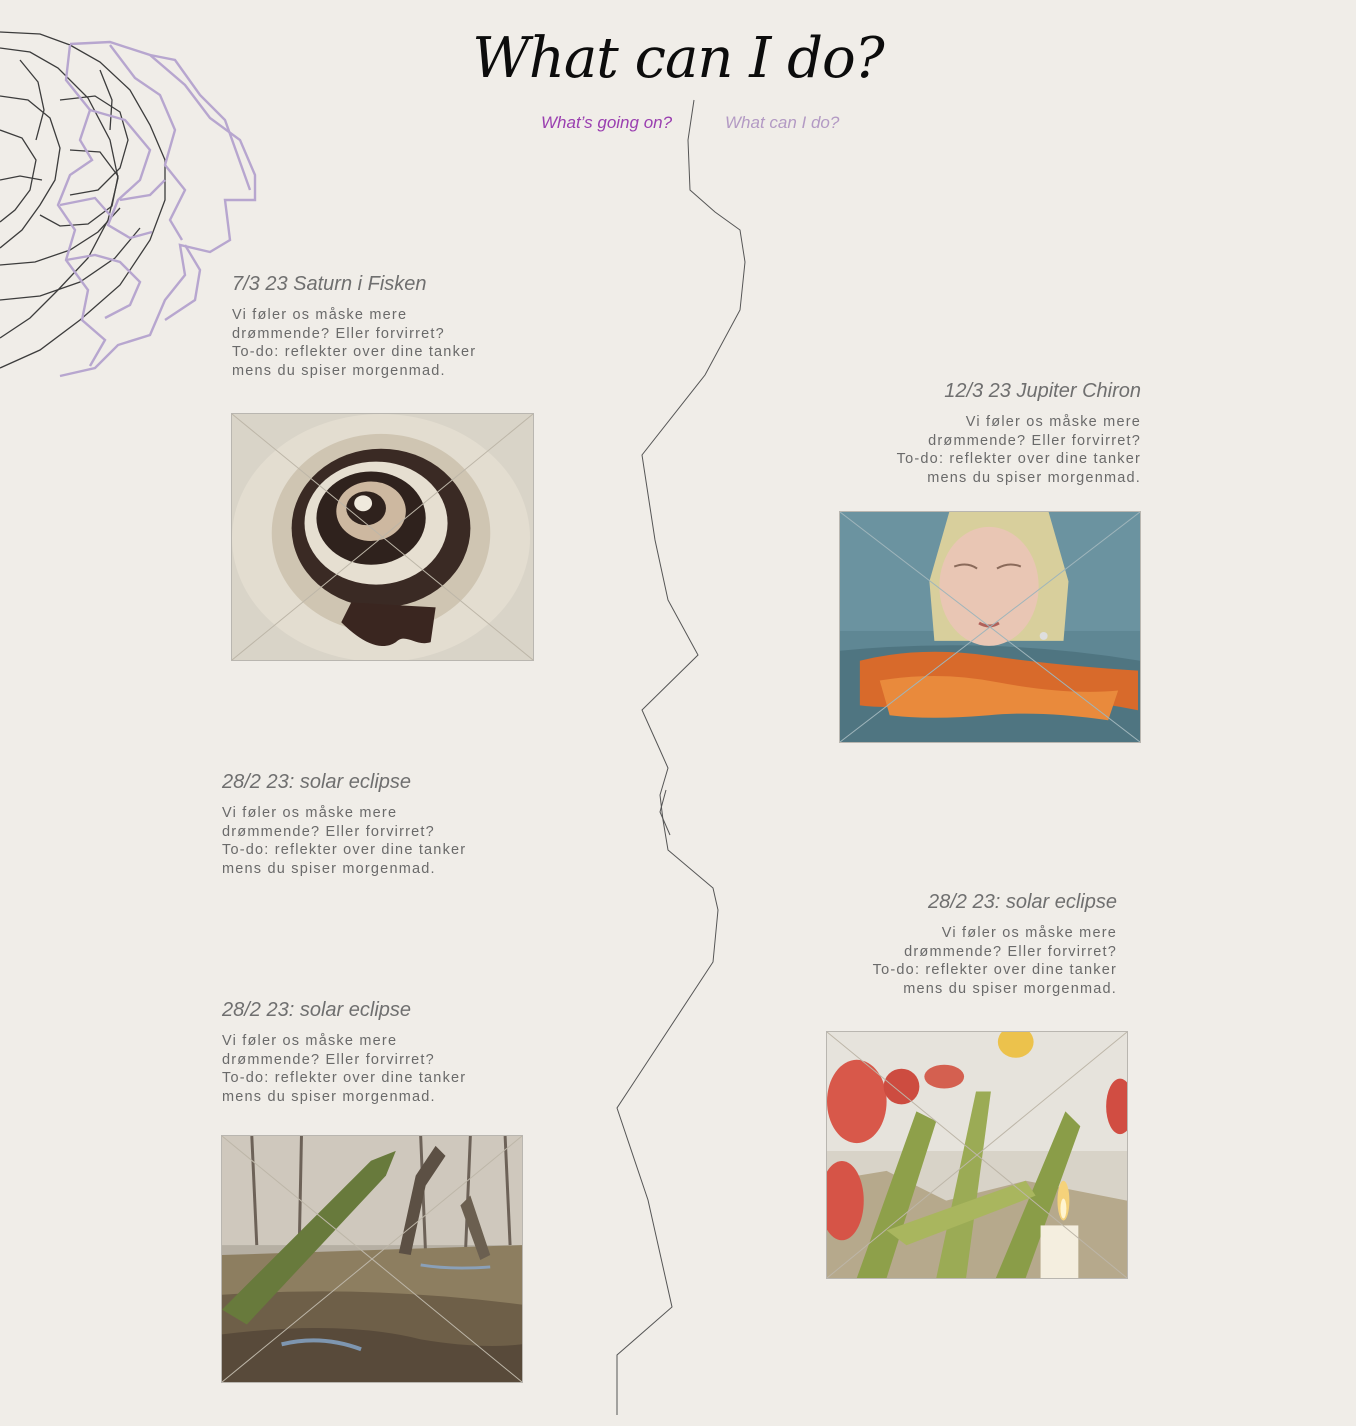  I want to click on nav-whats-going-on: What’s going on?, so click(606, 123).